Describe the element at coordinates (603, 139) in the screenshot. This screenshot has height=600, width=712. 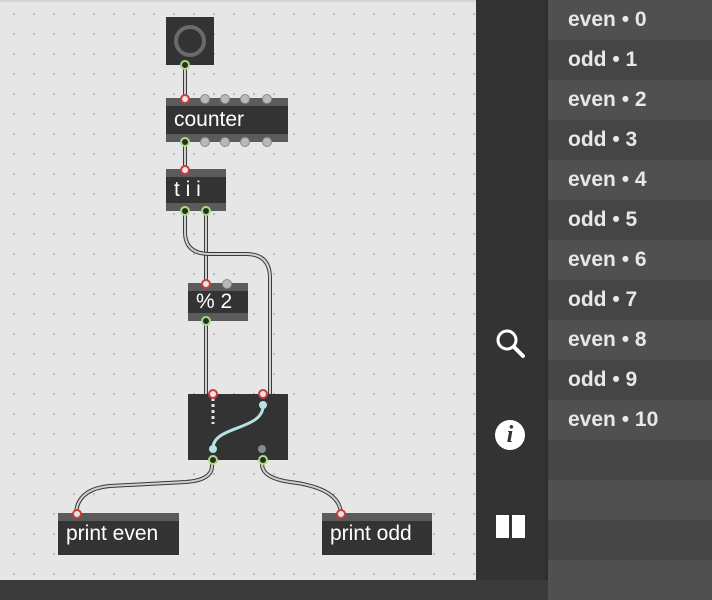
I see `console-entry: odd • 3` at that location.